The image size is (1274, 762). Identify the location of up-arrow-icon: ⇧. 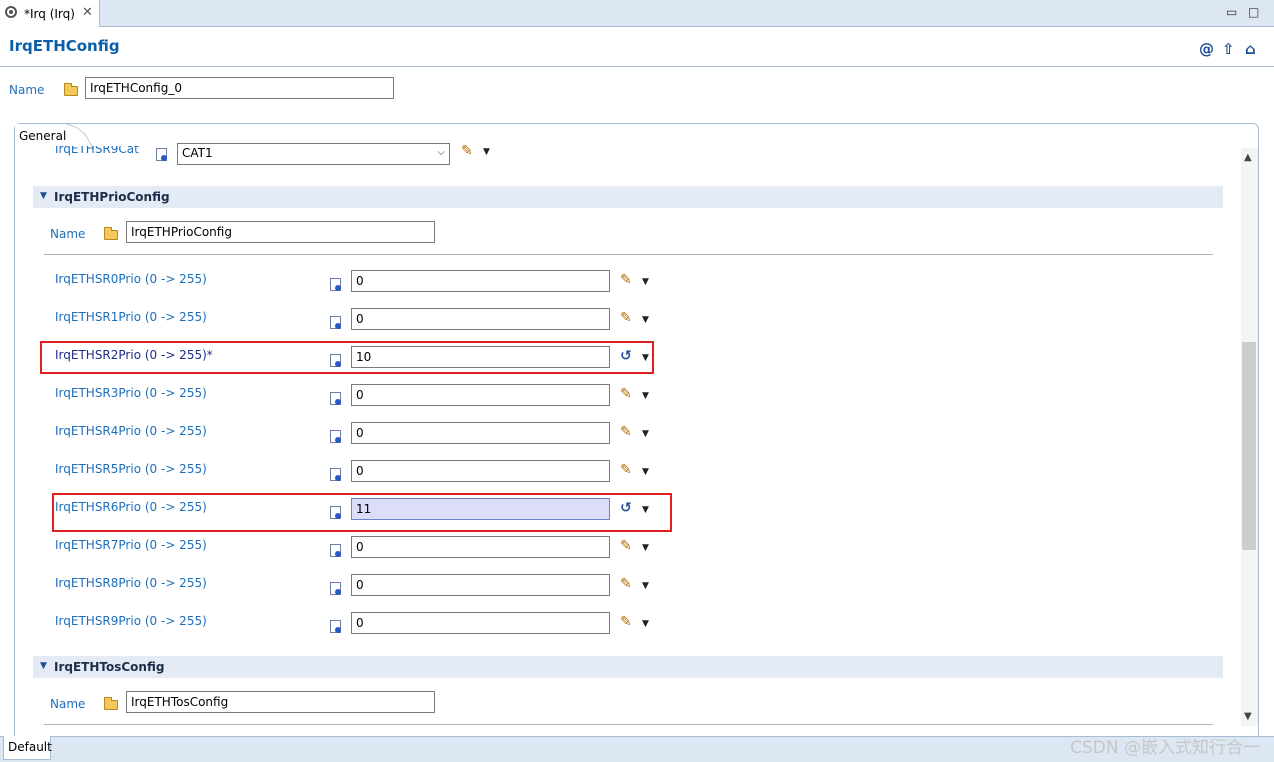
(1228, 49).